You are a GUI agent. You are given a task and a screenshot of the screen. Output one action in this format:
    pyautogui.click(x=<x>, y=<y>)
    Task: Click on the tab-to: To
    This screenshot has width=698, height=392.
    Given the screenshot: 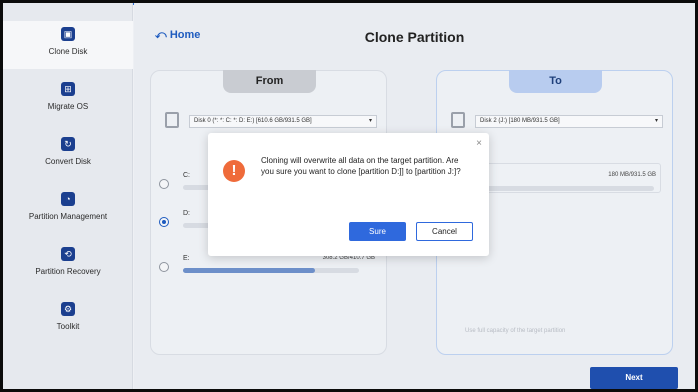 What is the action you would take?
    pyautogui.click(x=555, y=81)
    